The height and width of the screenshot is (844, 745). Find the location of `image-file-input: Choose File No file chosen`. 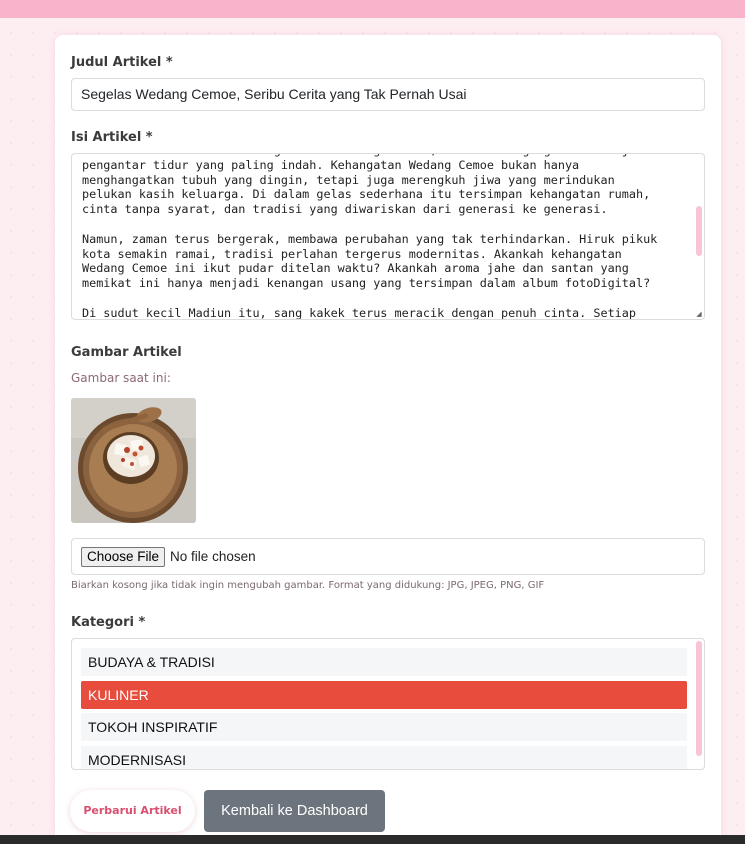

image-file-input: Choose File No file chosen is located at coordinates (388, 556).